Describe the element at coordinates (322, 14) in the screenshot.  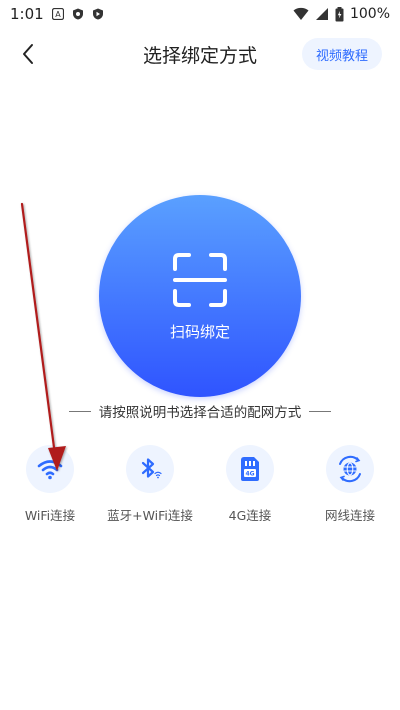
I see `signal-icon` at that location.